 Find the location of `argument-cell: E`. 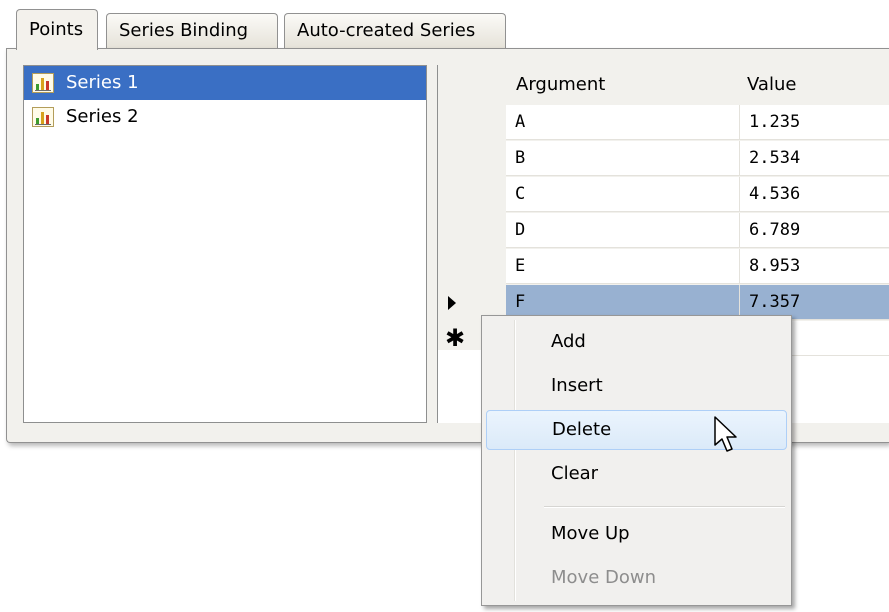

argument-cell: E is located at coordinates (623, 266).